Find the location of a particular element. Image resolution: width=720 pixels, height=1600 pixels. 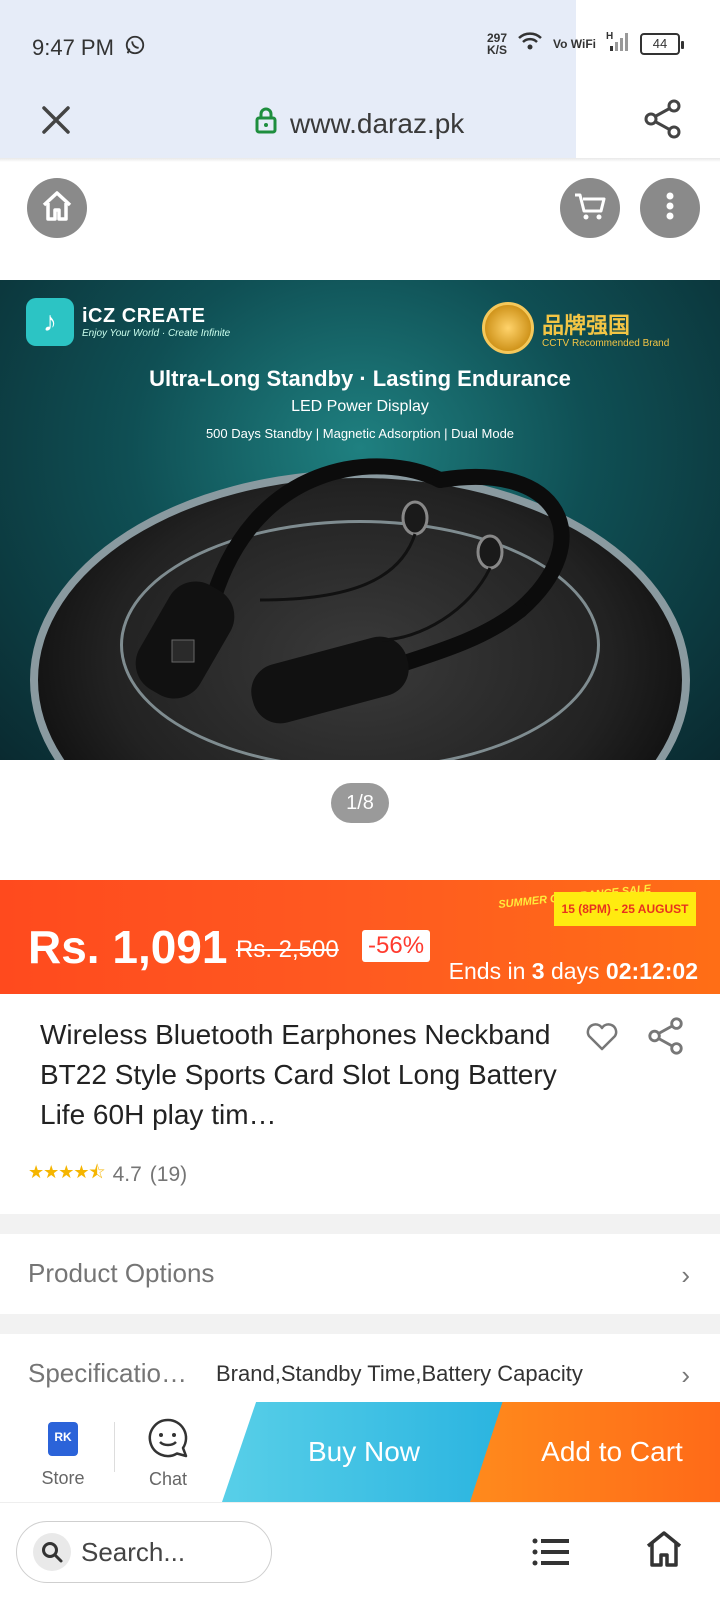

store-button: RK Store is located at coordinates (63, 1455).